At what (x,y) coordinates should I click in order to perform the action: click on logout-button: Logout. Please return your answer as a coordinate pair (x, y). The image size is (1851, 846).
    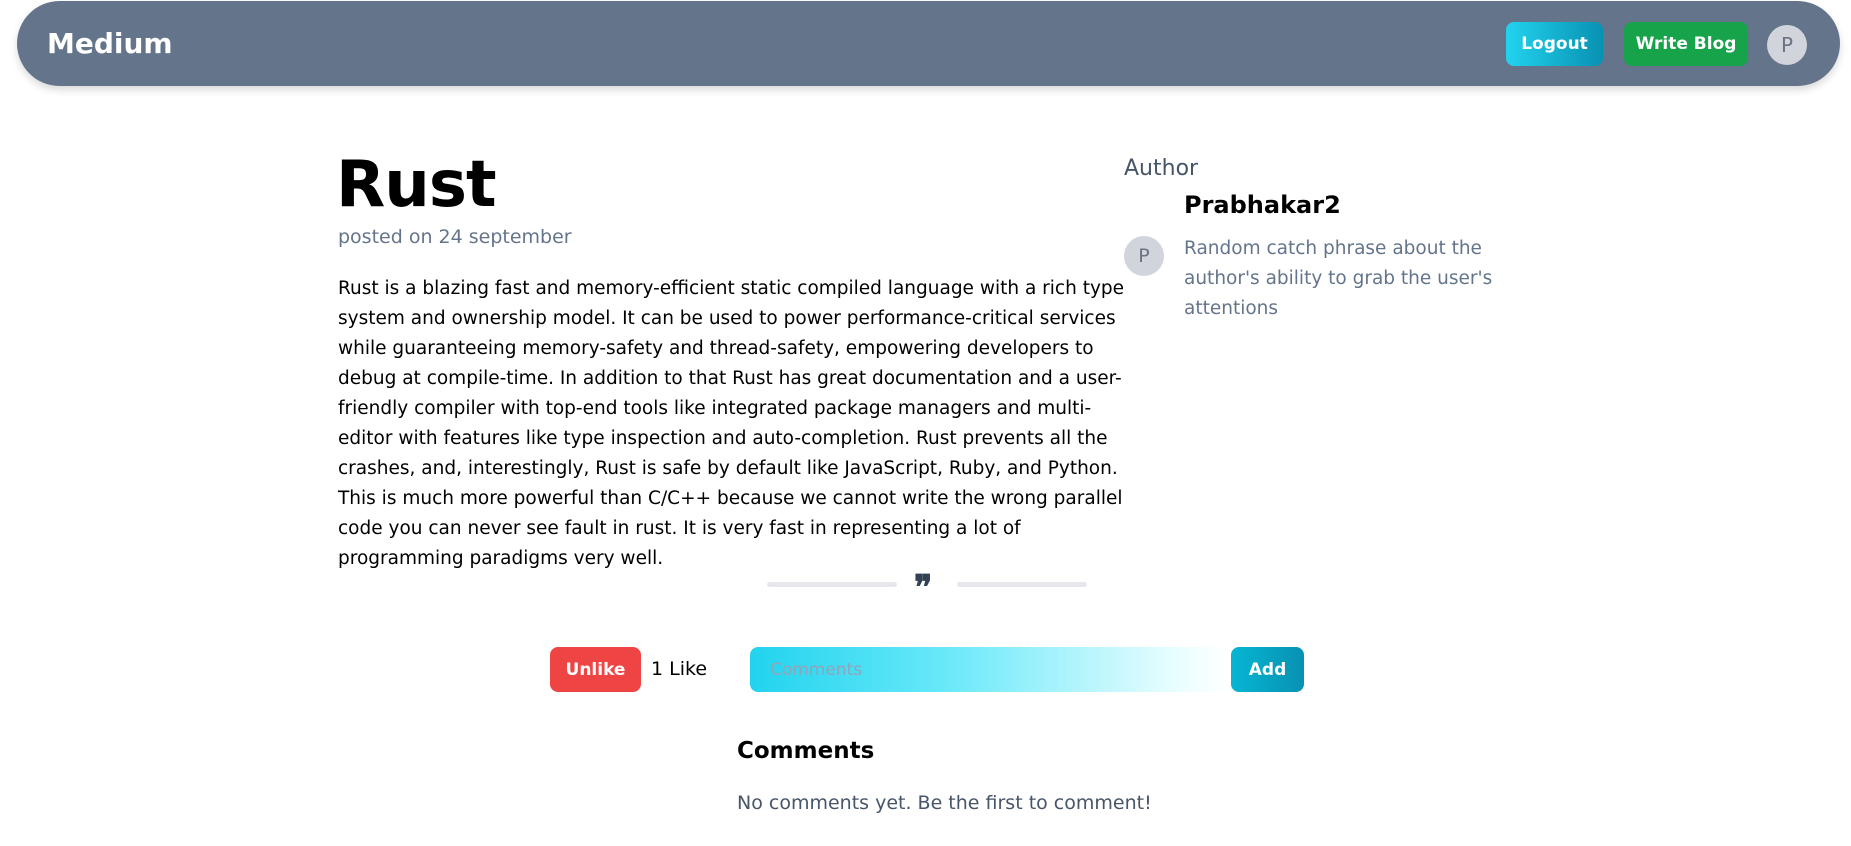
    Looking at the image, I should click on (1554, 44).